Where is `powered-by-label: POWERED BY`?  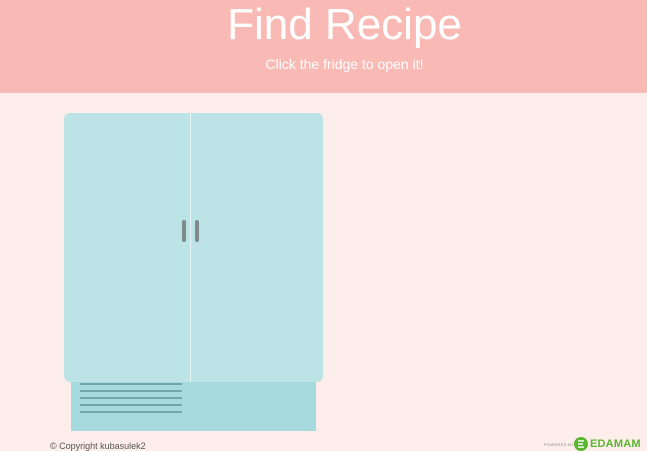 powered-by-label: POWERED BY is located at coordinates (559, 444).